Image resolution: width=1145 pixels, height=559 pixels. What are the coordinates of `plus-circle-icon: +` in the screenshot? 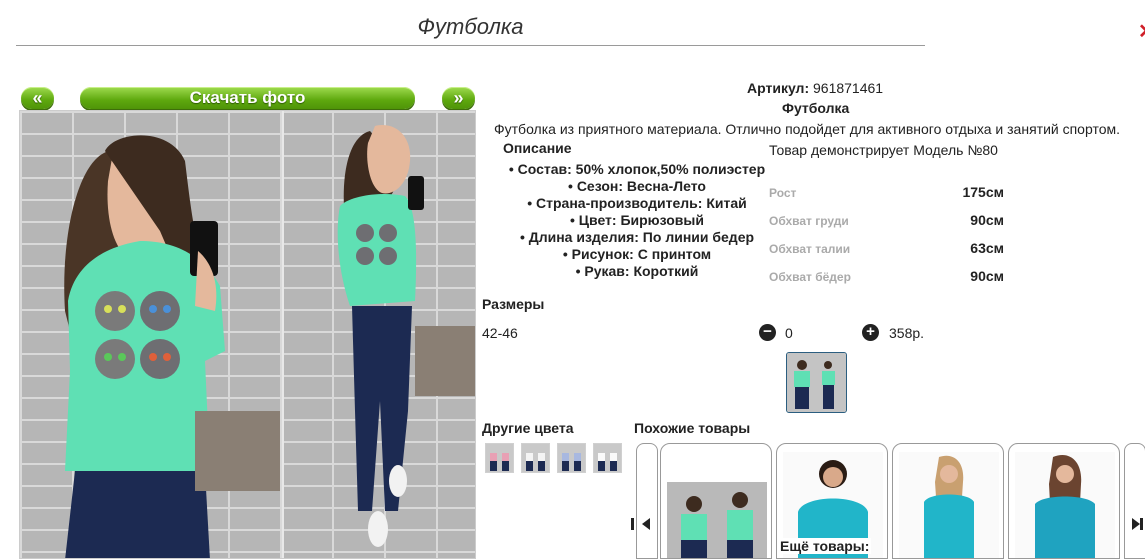 It's located at (870, 332).